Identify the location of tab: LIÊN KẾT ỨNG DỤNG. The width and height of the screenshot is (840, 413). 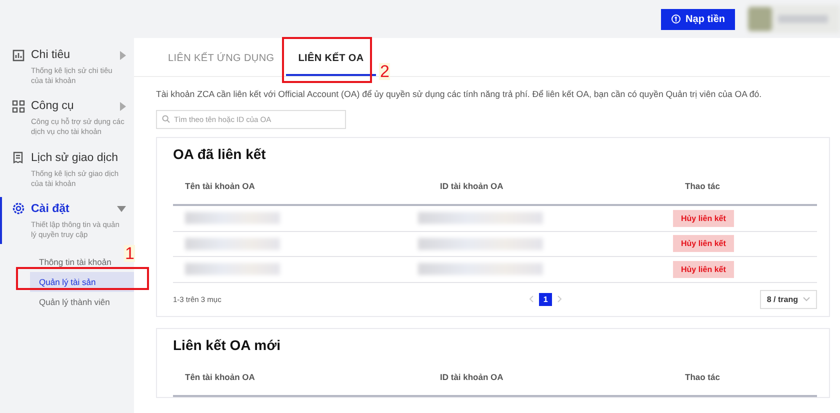
(221, 64).